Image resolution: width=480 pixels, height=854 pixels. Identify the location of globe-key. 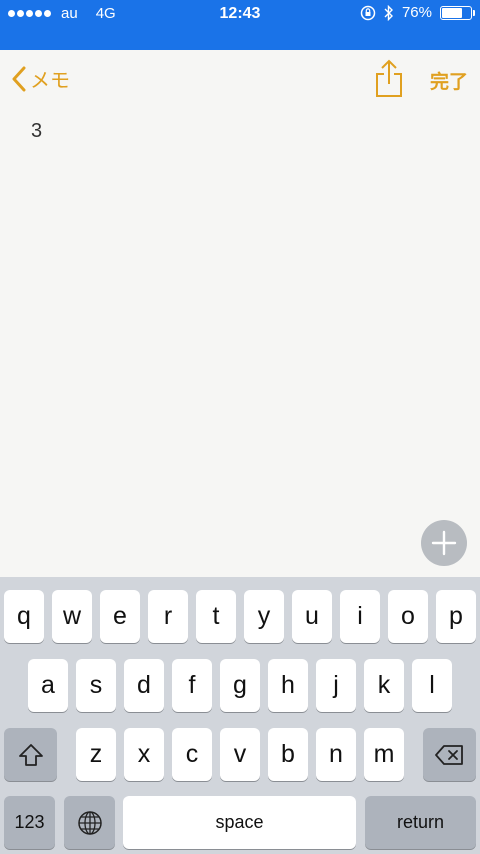
(89, 822).